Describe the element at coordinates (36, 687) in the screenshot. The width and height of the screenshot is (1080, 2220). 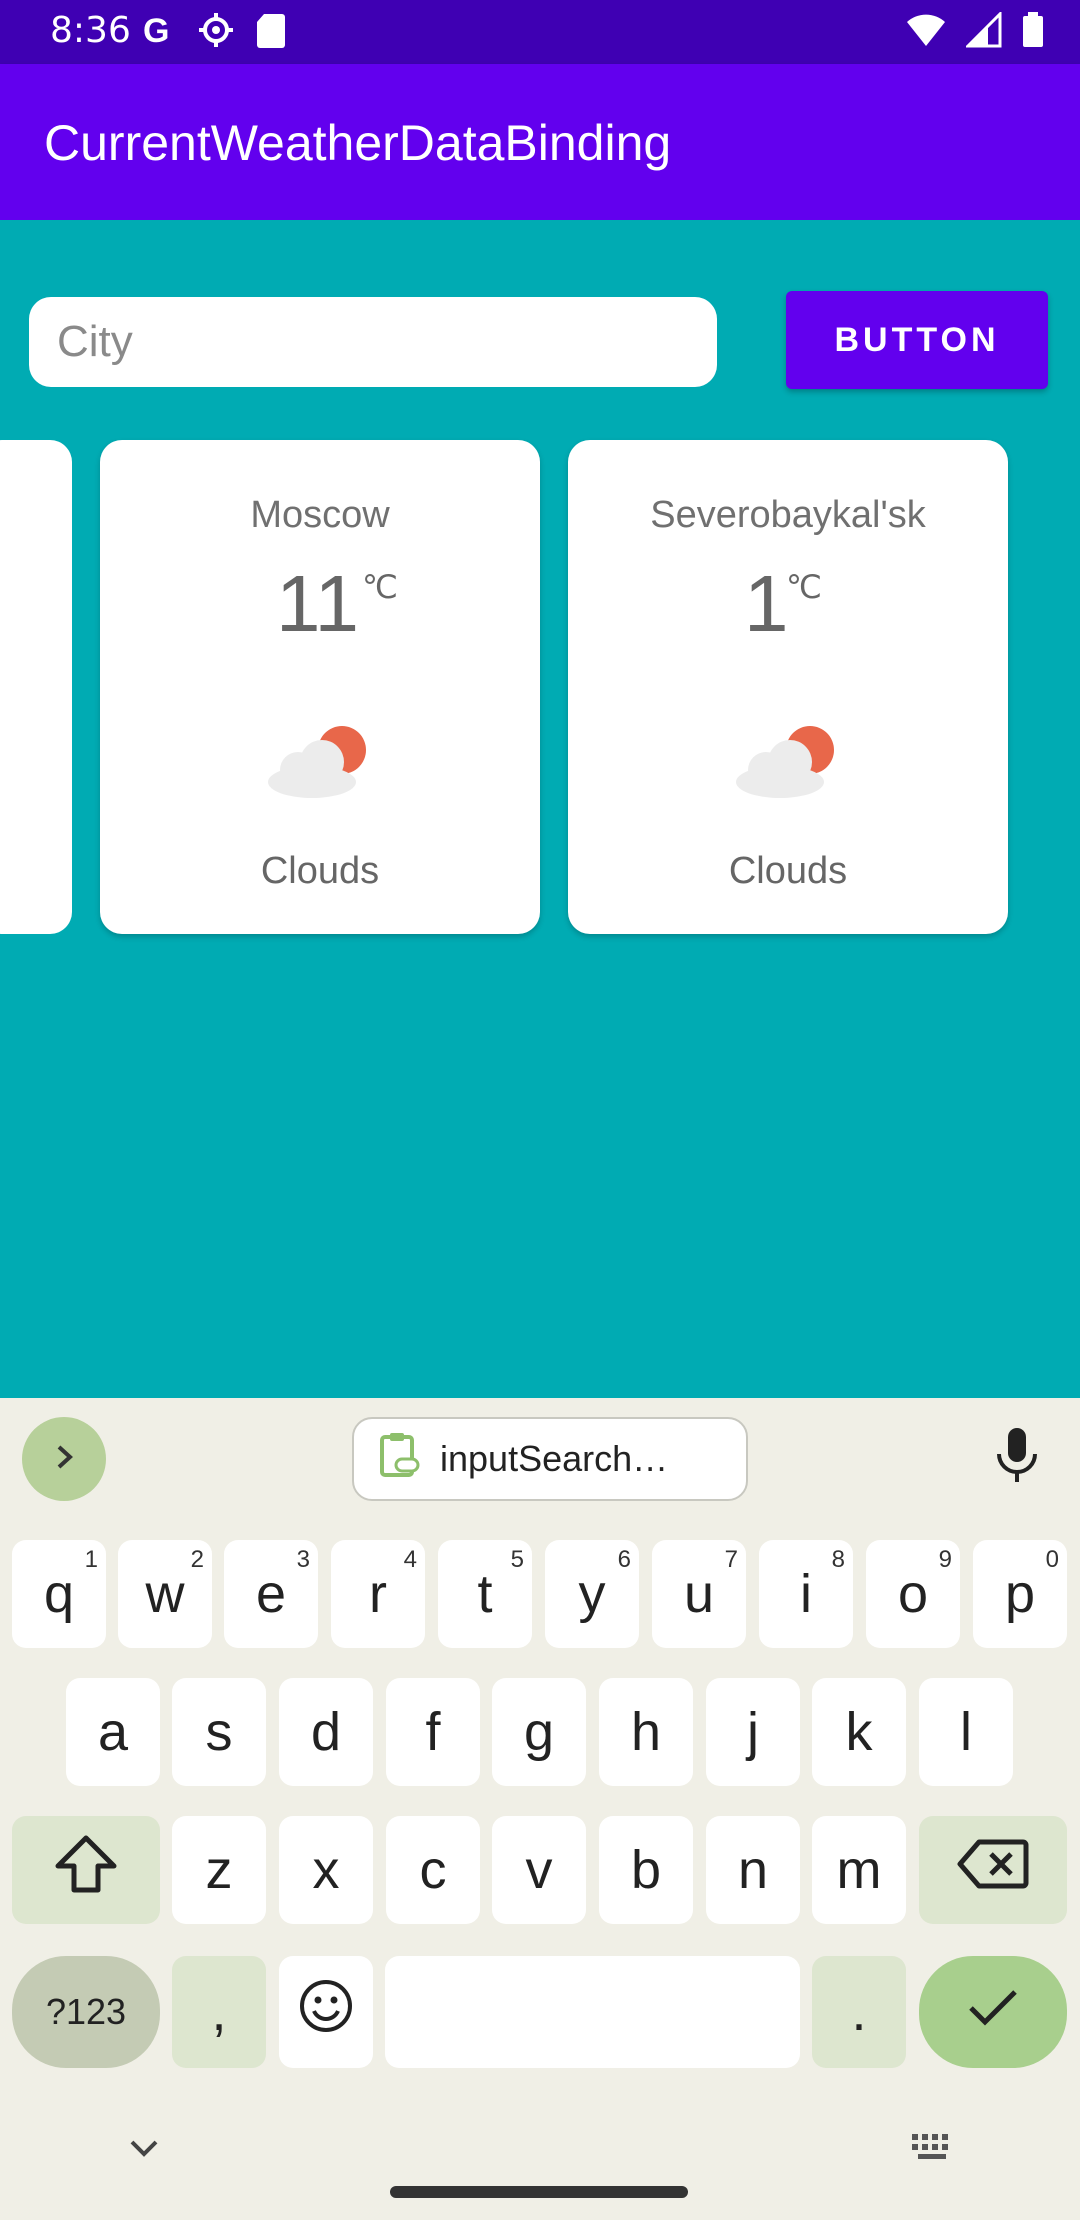
I see `weather-card-partial` at that location.